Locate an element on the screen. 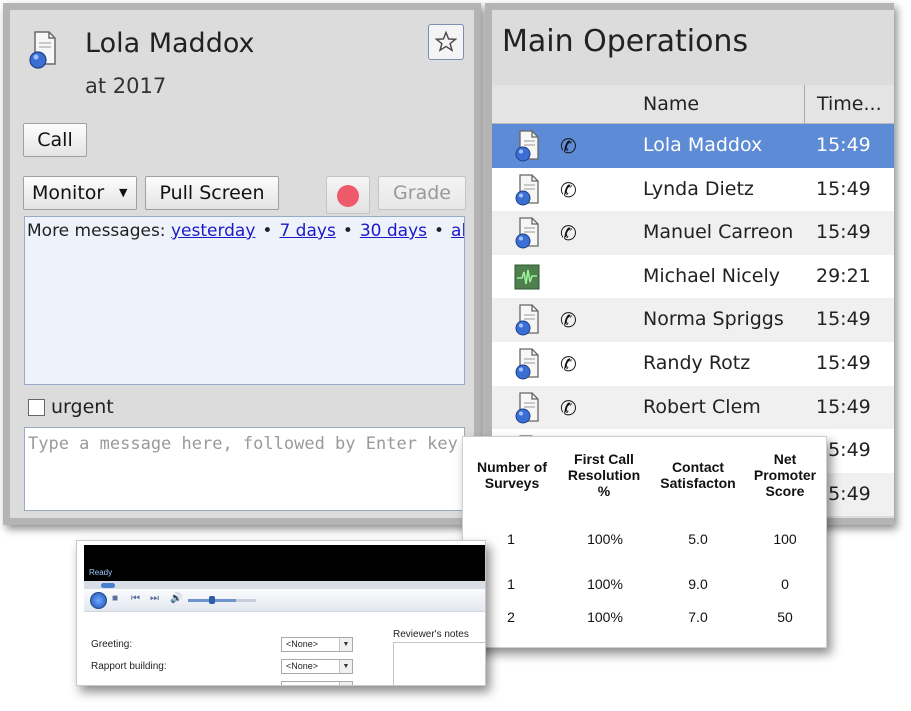 The height and width of the screenshot is (711, 911). rapport-select: <None> ▼ is located at coordinates (317, 666).